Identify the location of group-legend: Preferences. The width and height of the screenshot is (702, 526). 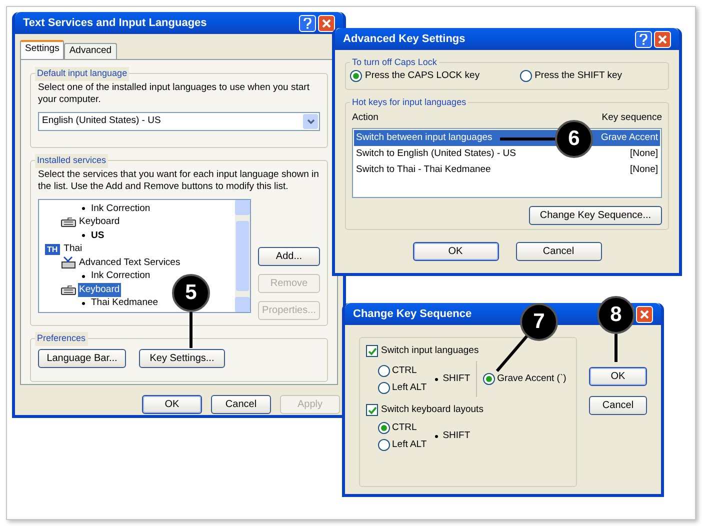
(61, 339).